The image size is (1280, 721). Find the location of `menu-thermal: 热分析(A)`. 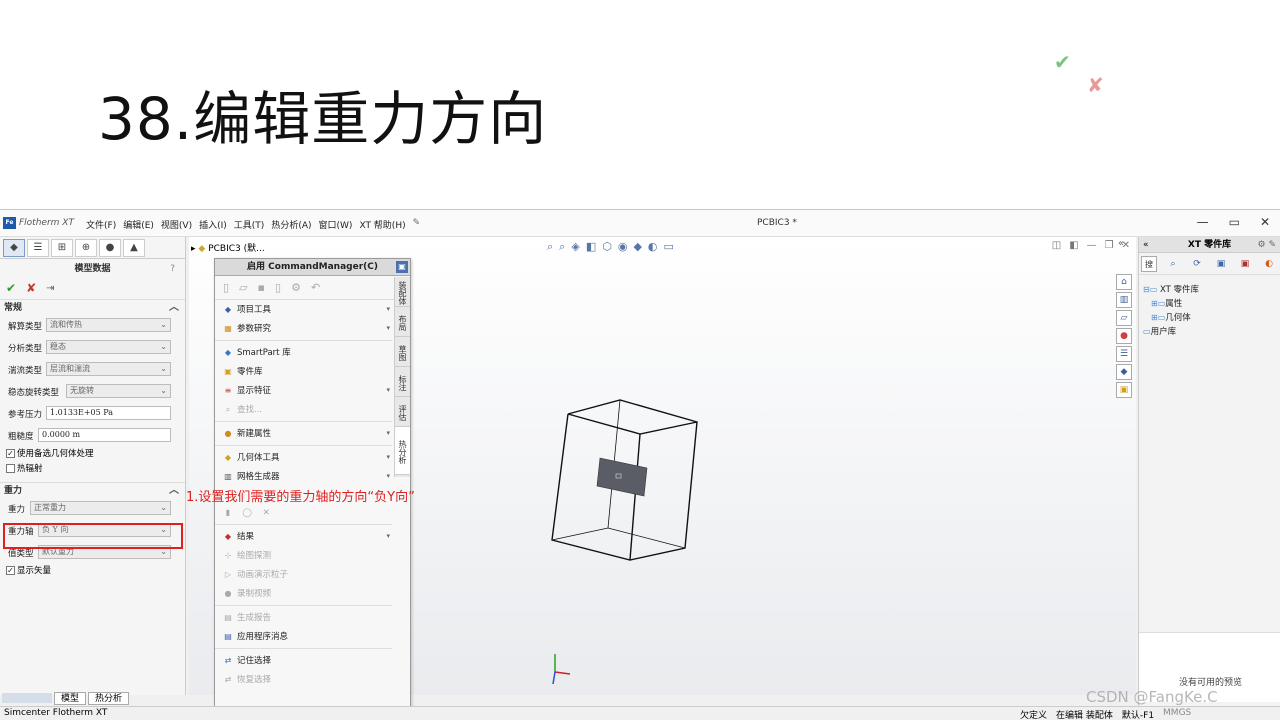

menu-thermal: 热分析(A) is located at coordinates (291, 224).